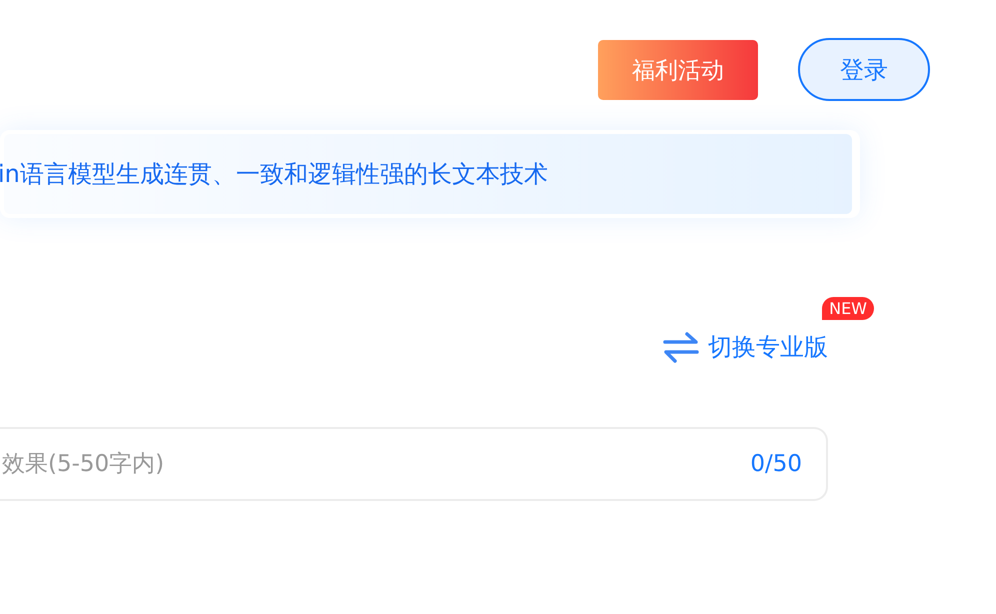 The width and height of the screenshot is (996, 614). Describe the element at coordinates (776, 464) in the screenshot. I see `character-counter: 0/50` at that location.